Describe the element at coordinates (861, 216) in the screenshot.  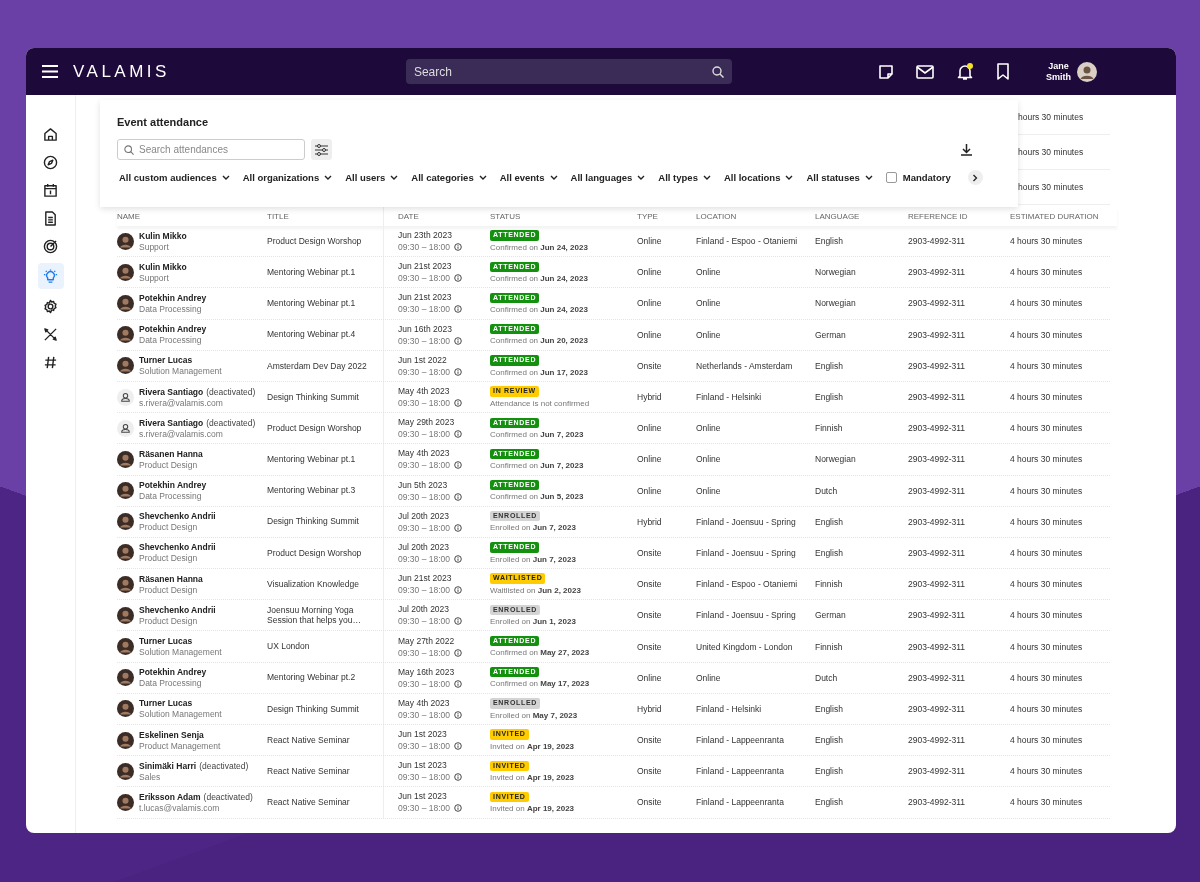
I see `column-header: LANGUAGE` at that location.